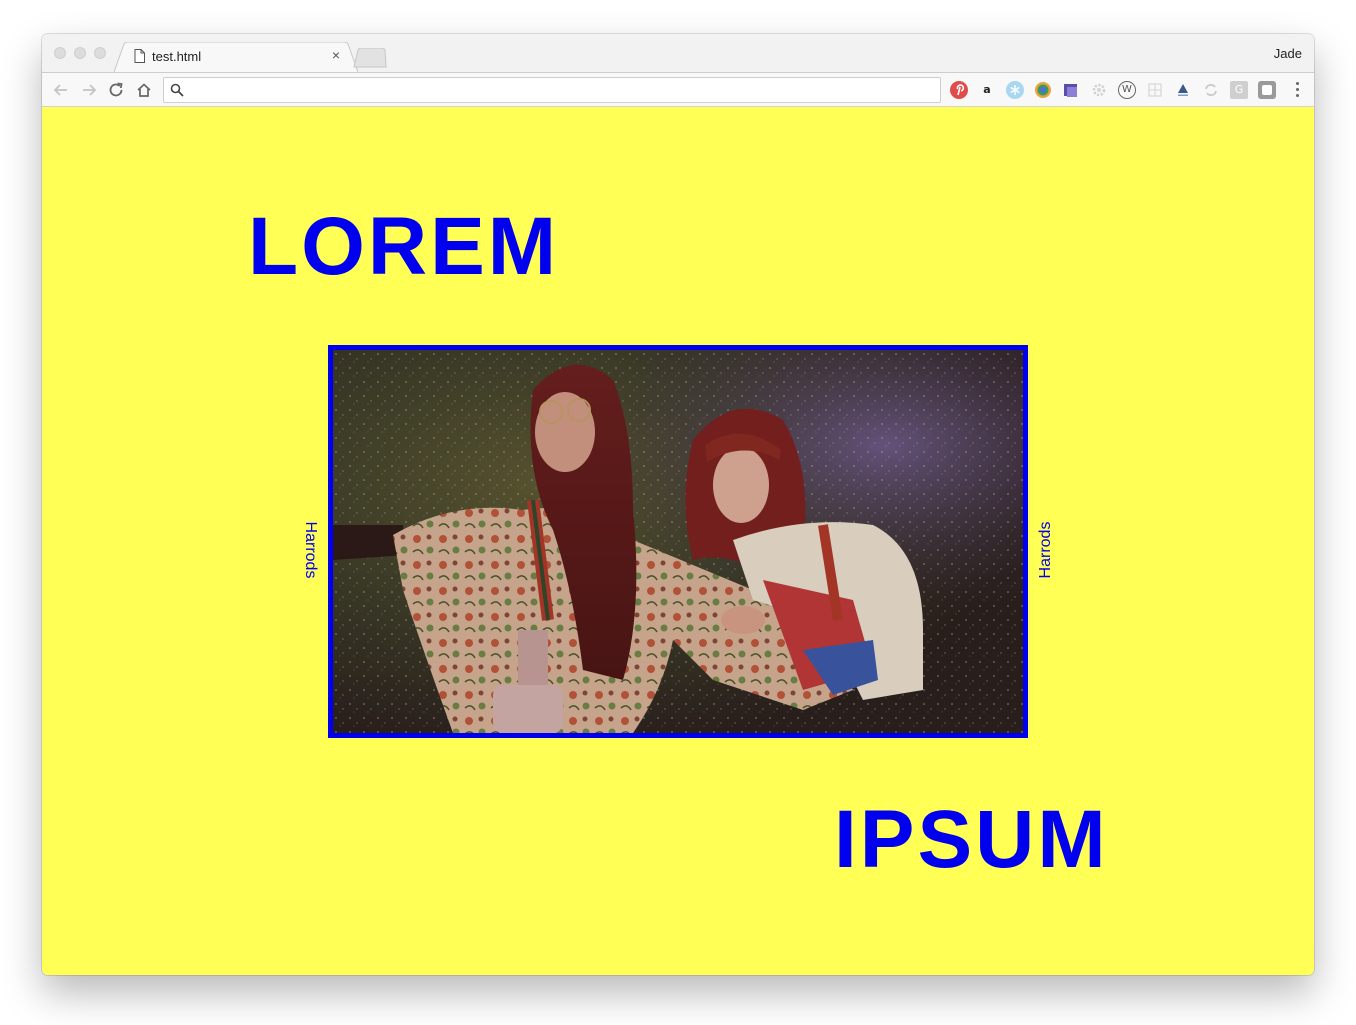  I want to click on new-tab-button, so click(370, 58).